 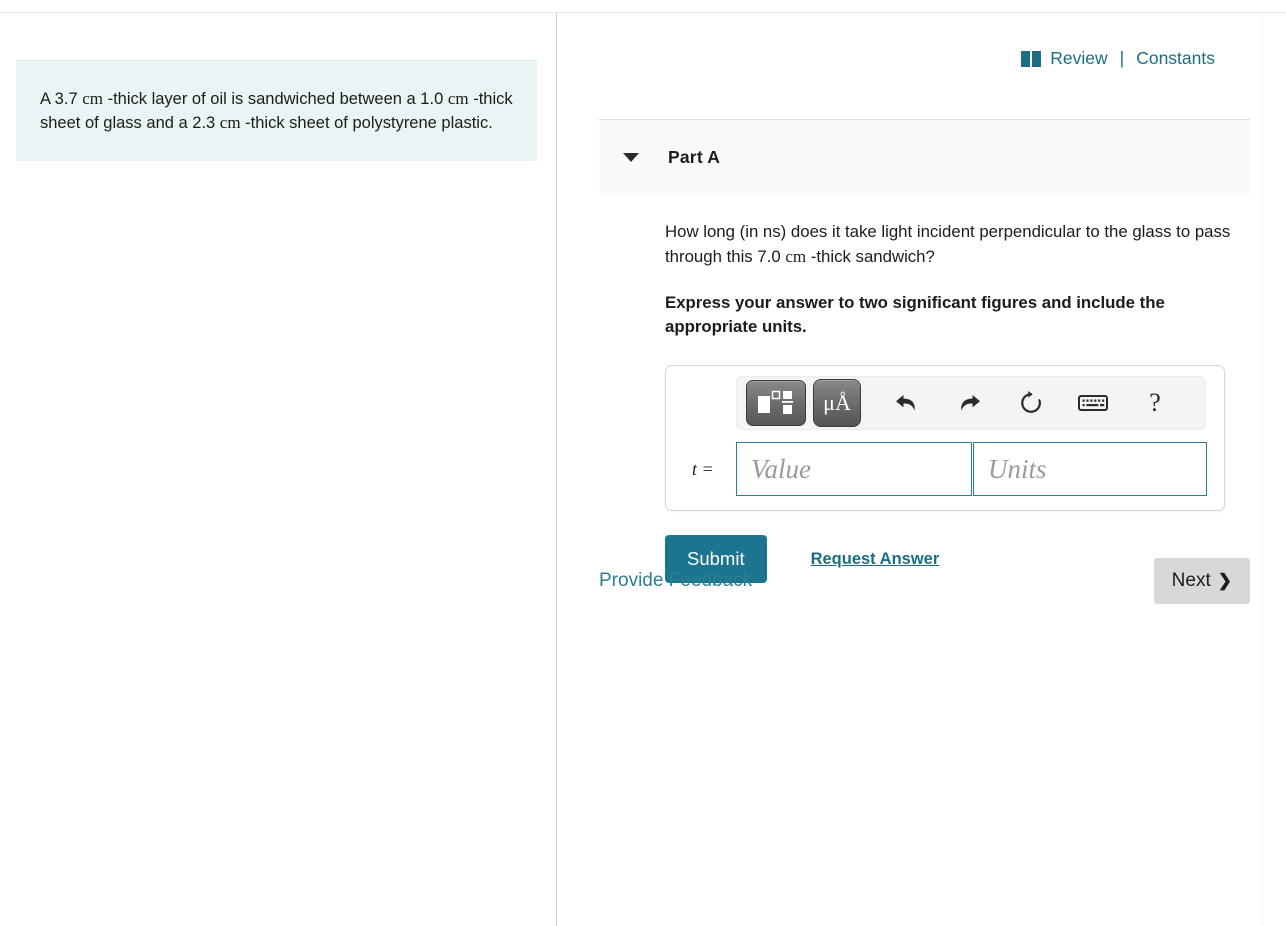 I want to click on value-input: Value, so click(x=854, y=469).